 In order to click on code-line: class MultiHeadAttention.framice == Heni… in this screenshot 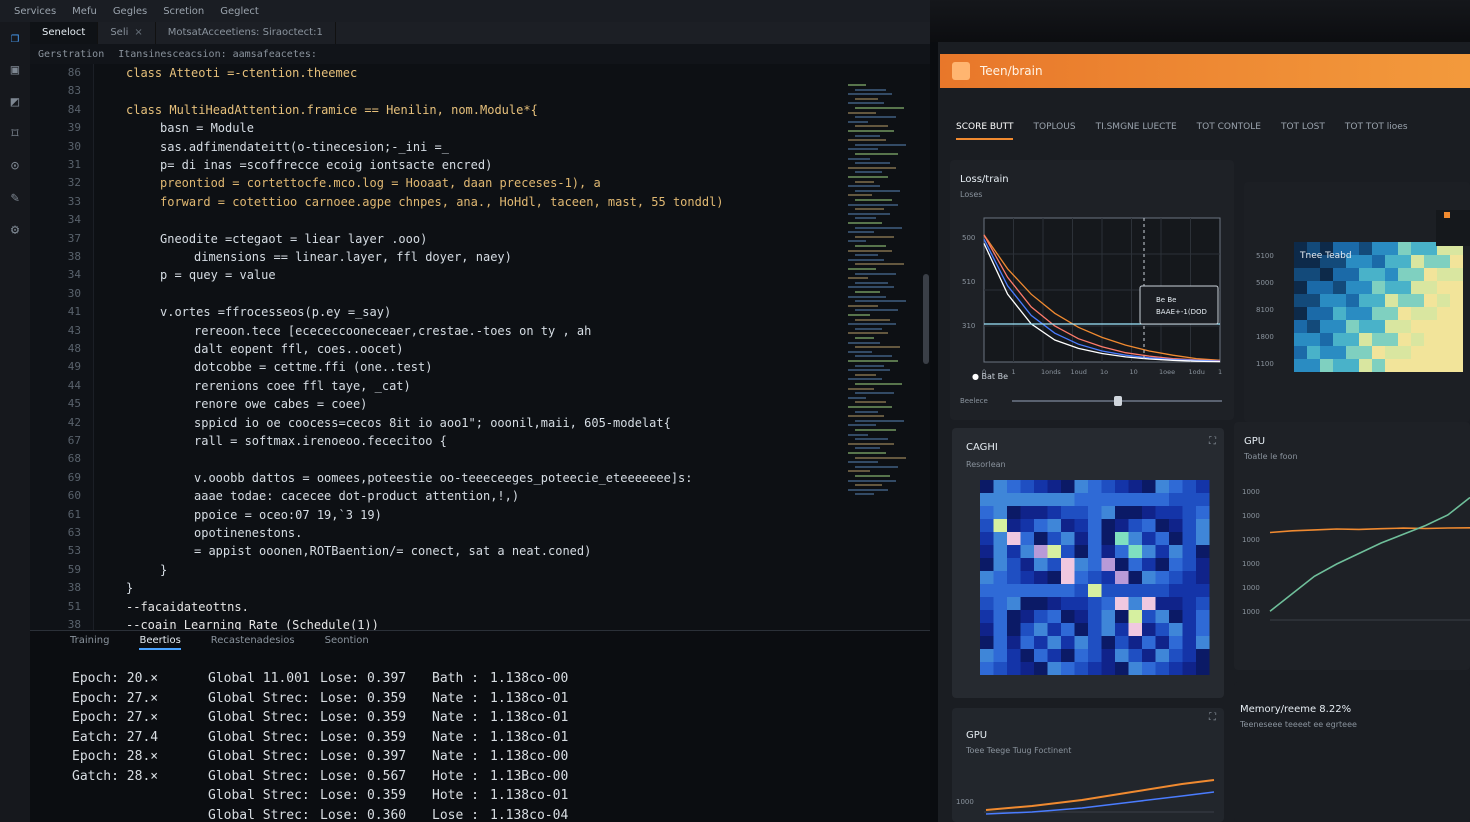, I will do `click(332, 110)`.